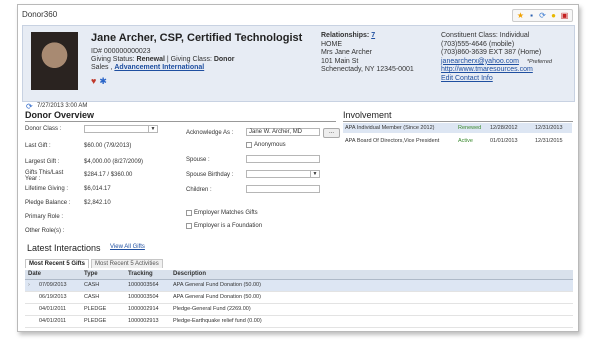  I want to click on table-header: Date Type Tracking Description, so click(299, 275).